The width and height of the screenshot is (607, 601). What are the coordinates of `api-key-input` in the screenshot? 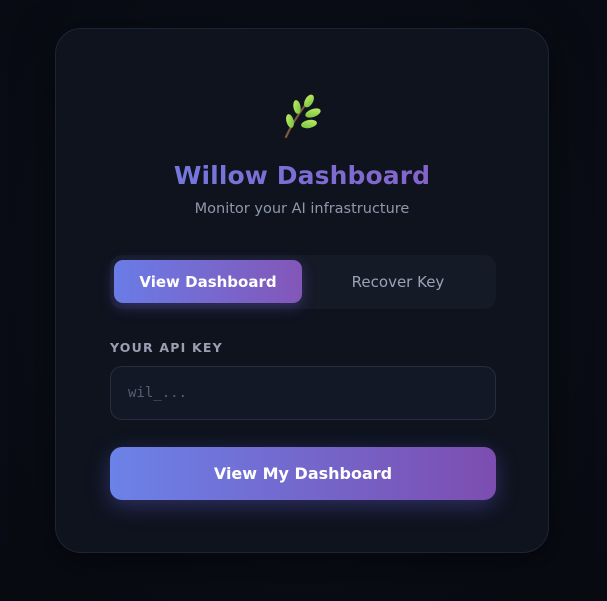 It's located at (303, 393).